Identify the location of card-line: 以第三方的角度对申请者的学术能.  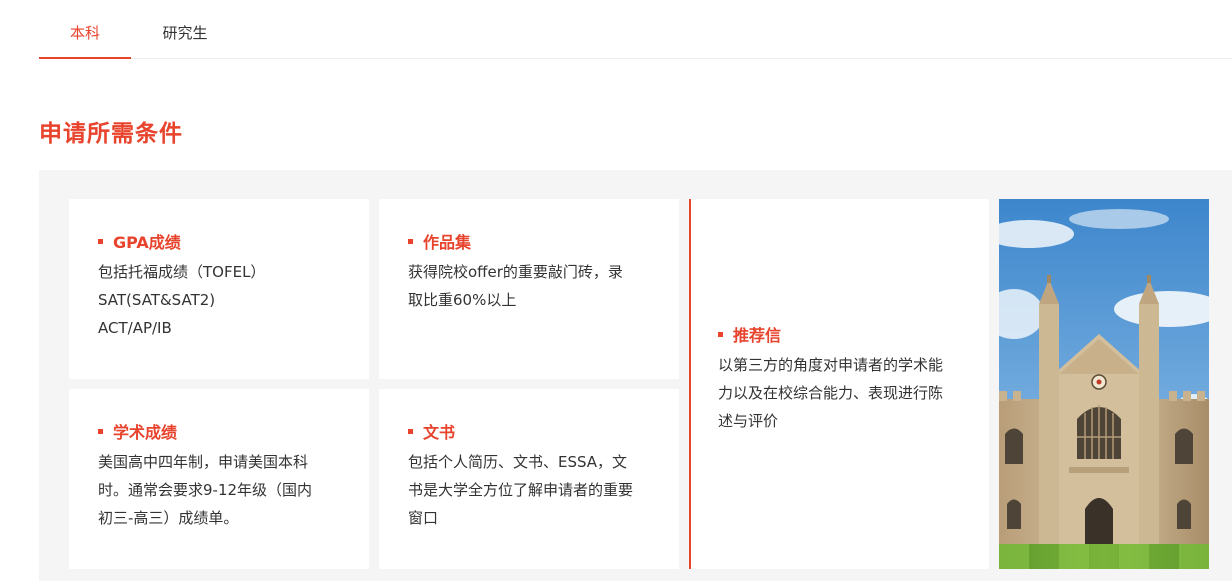
(831, 365).